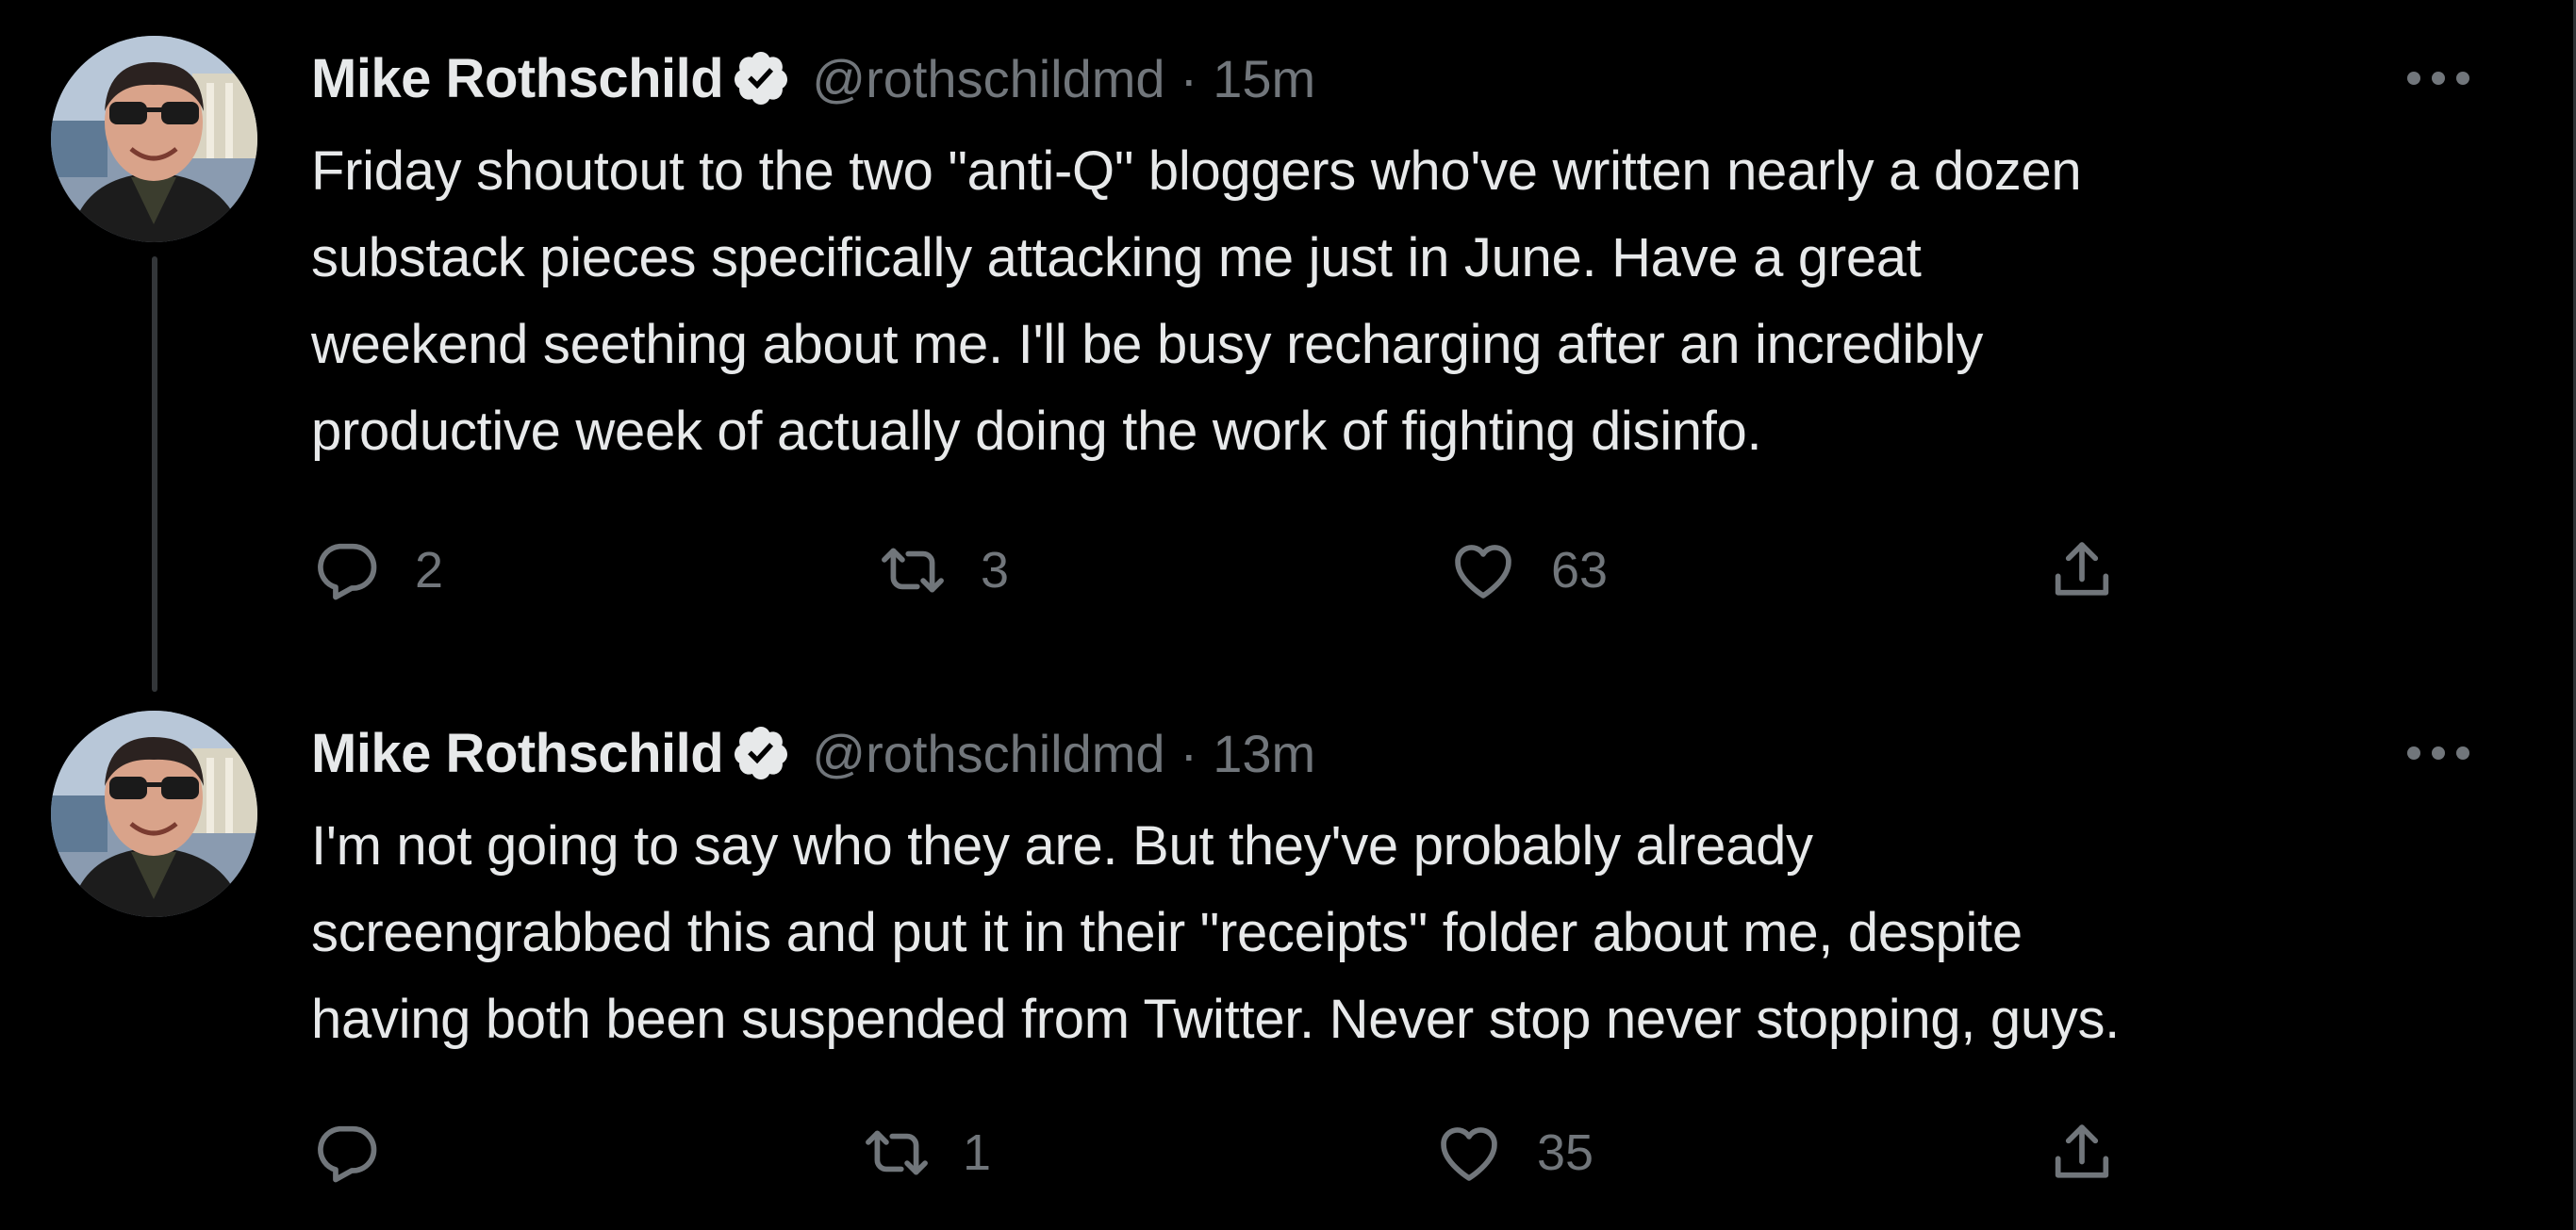 The image size is (2576, 1230). I want to click on retweet-count: 1, so click(977, 1152).